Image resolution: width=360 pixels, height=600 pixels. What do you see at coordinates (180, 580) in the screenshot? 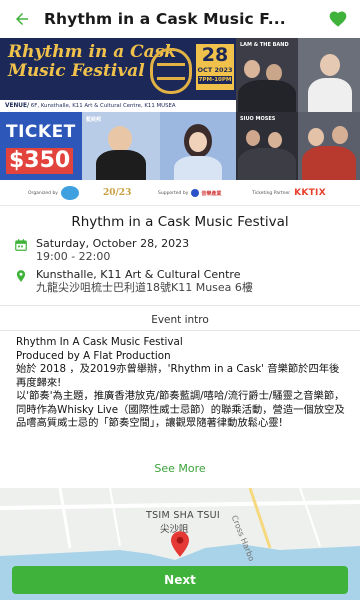
I see `next-button: Next` at bounding box center [180, 580].